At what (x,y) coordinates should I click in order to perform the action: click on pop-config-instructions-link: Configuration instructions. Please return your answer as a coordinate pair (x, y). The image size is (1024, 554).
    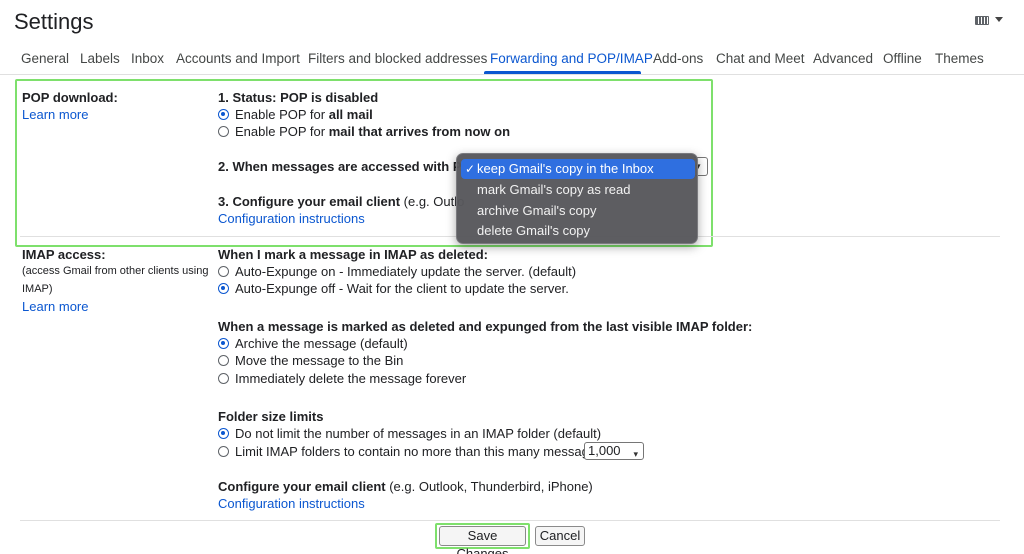
    Looking at the image, I should click on (291, 218).